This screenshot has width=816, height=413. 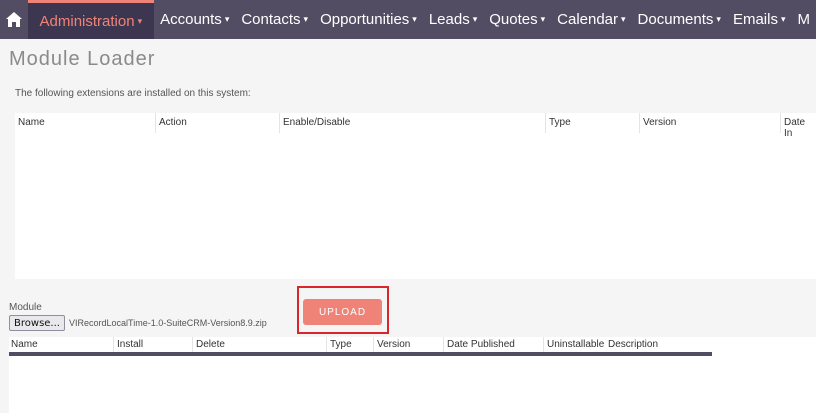 I want to click on nav-item-more: M, so click(x=804, y=19).